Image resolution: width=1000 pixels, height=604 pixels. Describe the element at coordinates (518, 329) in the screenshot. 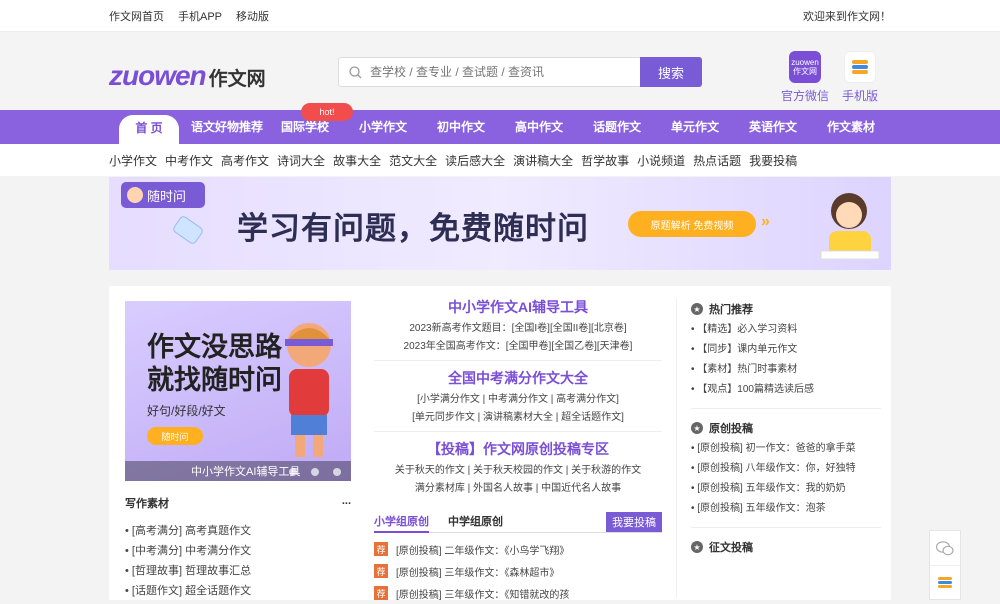

I see `gaokao-2023-new-line: 2023新高考作文题目：[全国I卷][全国II卷][北京卷]` at that location.